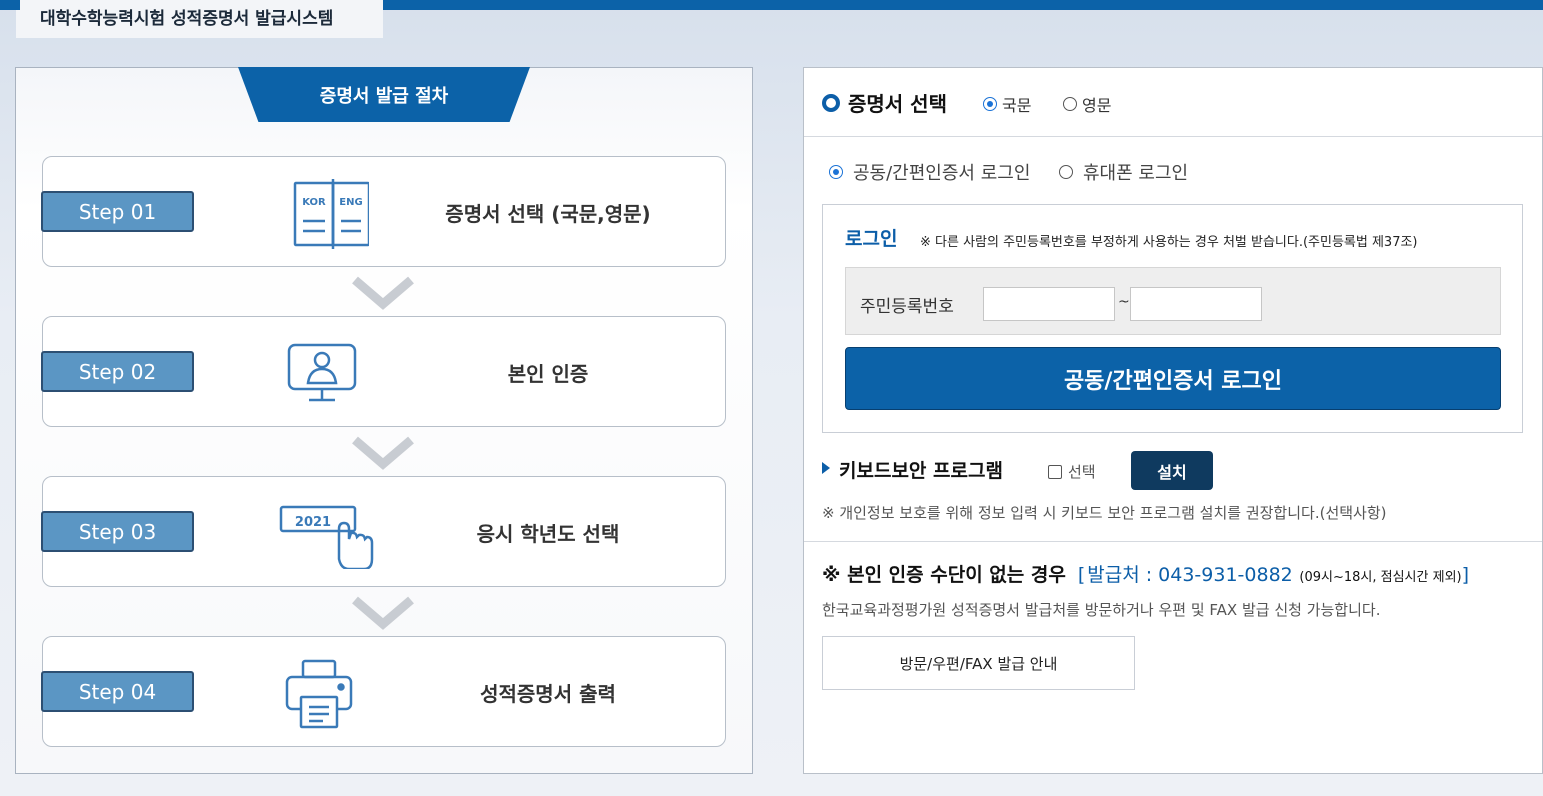  What do you see at coordinates (1049, 304) in the screenshot?
I see `rrn-front-input` at bounding box center [1049, 304].